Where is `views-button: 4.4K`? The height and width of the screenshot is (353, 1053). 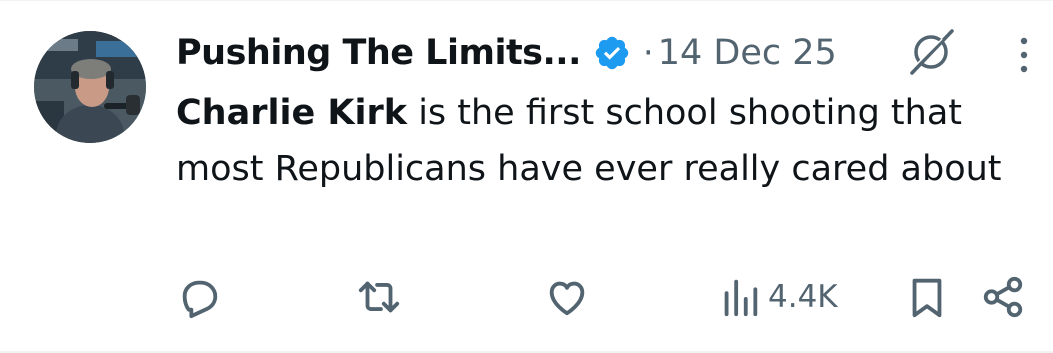 views-button: 4.4K is located at coordinates (779, 297).